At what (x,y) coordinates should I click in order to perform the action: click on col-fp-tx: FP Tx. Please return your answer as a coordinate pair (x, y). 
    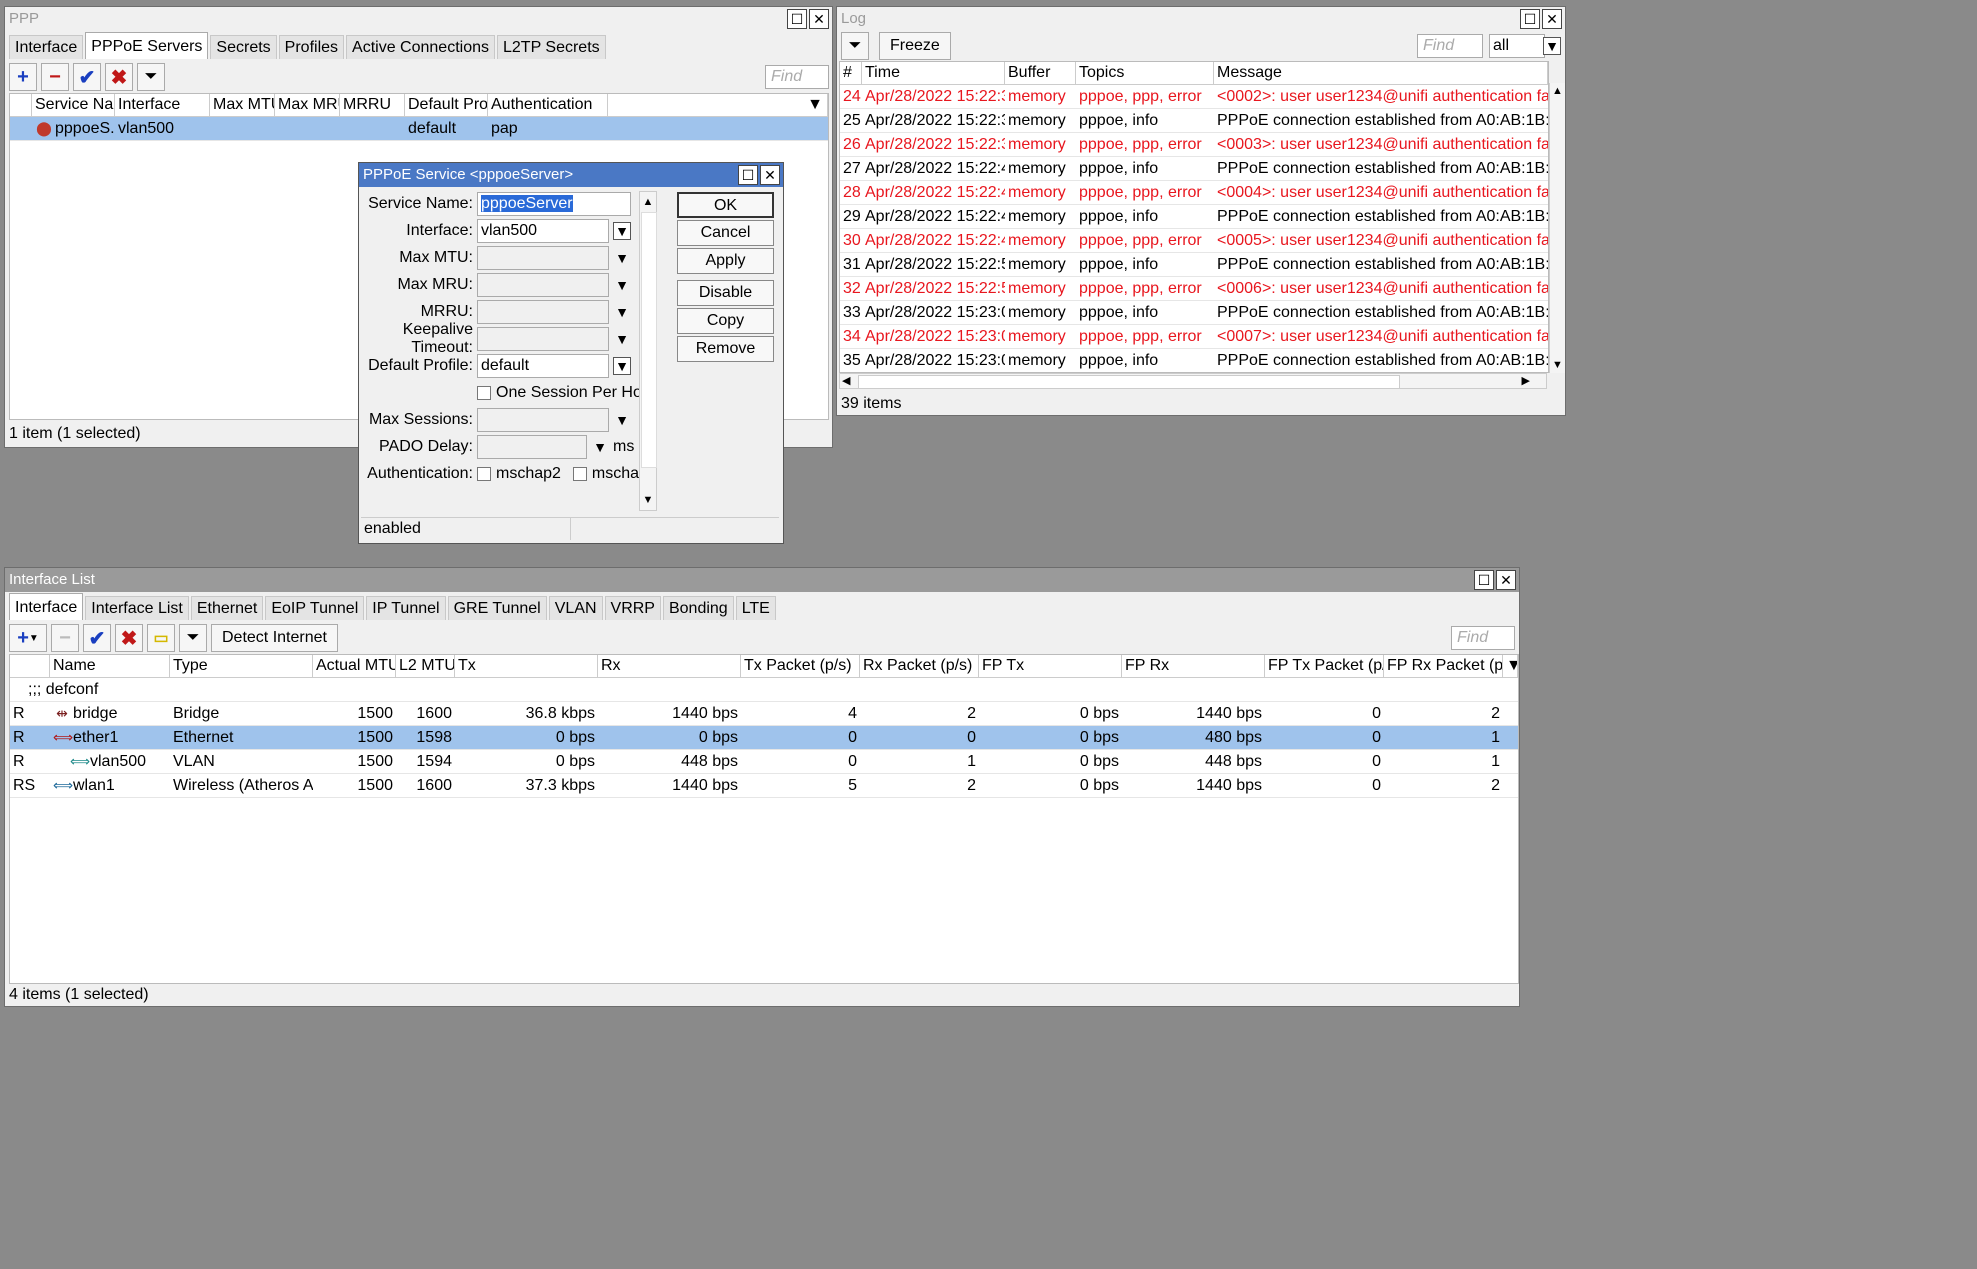
    Looking at the image, I should click on (1050, 666).